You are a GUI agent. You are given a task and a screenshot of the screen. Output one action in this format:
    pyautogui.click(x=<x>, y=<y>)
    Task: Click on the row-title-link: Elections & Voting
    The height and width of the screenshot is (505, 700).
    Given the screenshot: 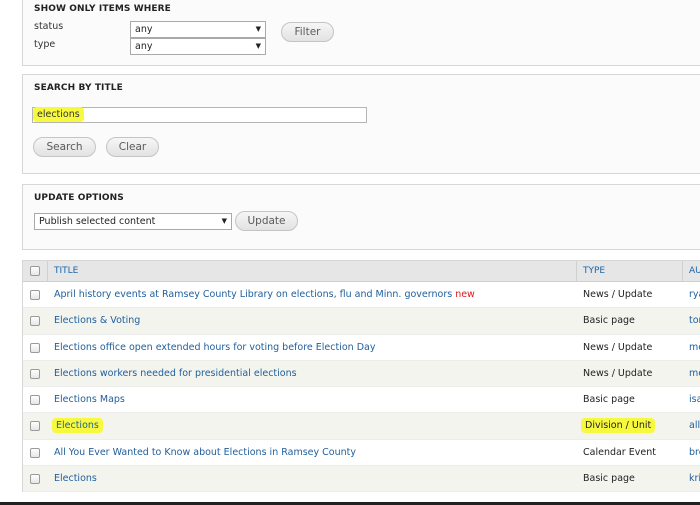 What is the action you would take?
    pyautogui.click(x=97, y=320)
    